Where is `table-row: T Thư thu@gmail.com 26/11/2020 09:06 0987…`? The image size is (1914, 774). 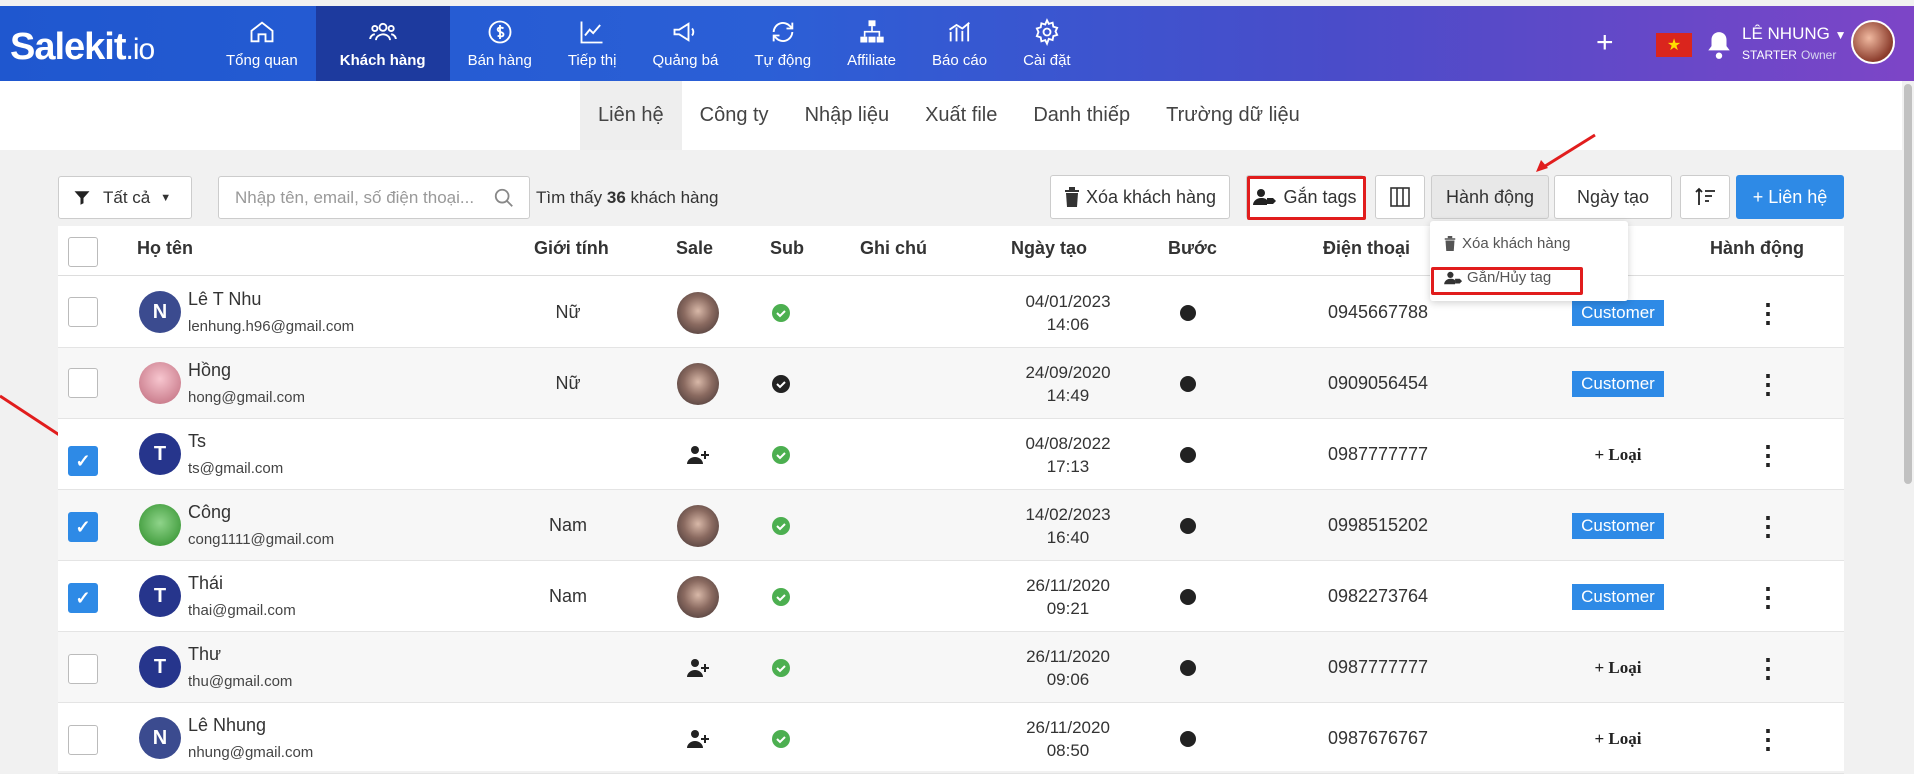 table-row: T Thư thu@gmail.com 26/11/2020 09:06 0987… is located at coordinates (951, 667).